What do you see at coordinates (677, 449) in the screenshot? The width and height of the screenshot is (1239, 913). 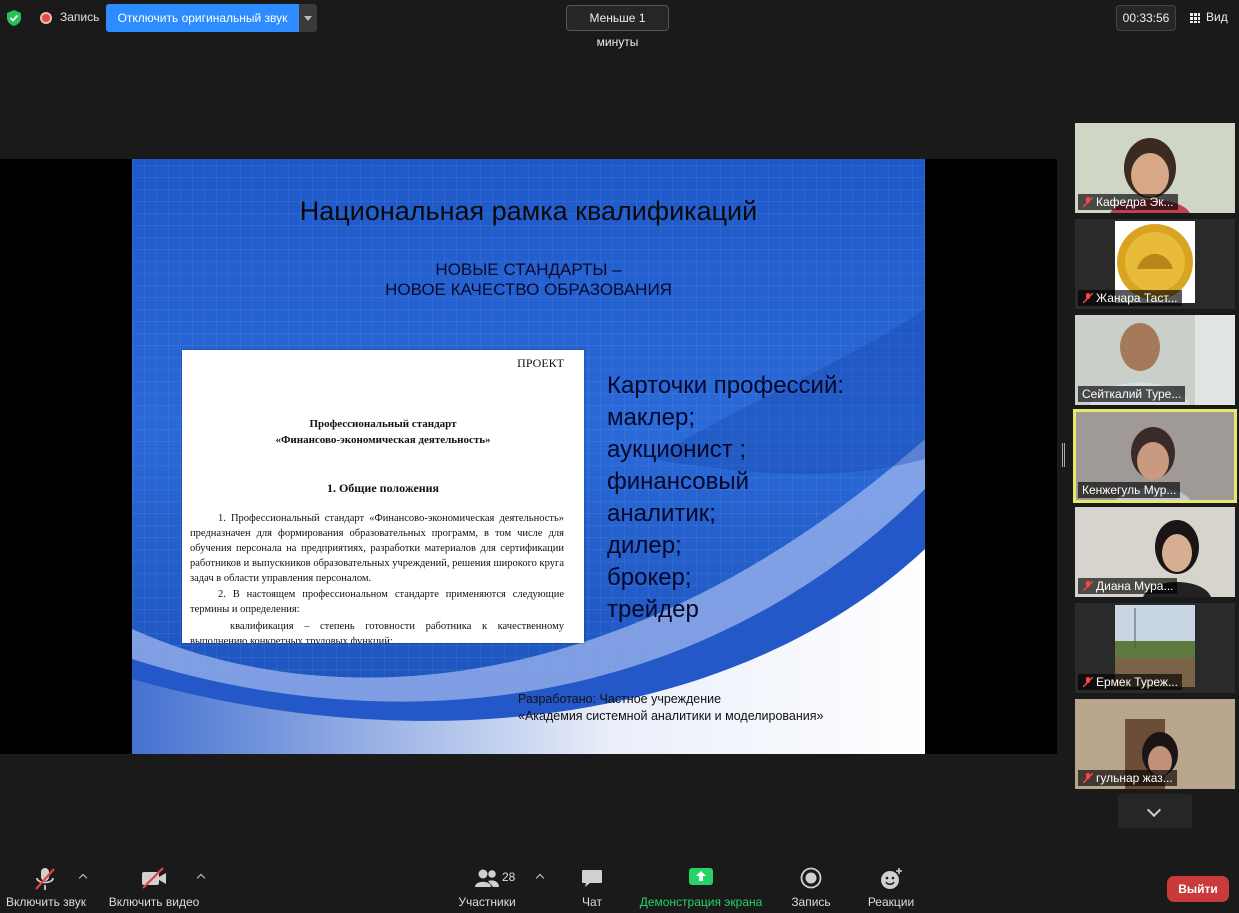 I see `cards-line: аукционист ;` at bounding box center [677, 449].